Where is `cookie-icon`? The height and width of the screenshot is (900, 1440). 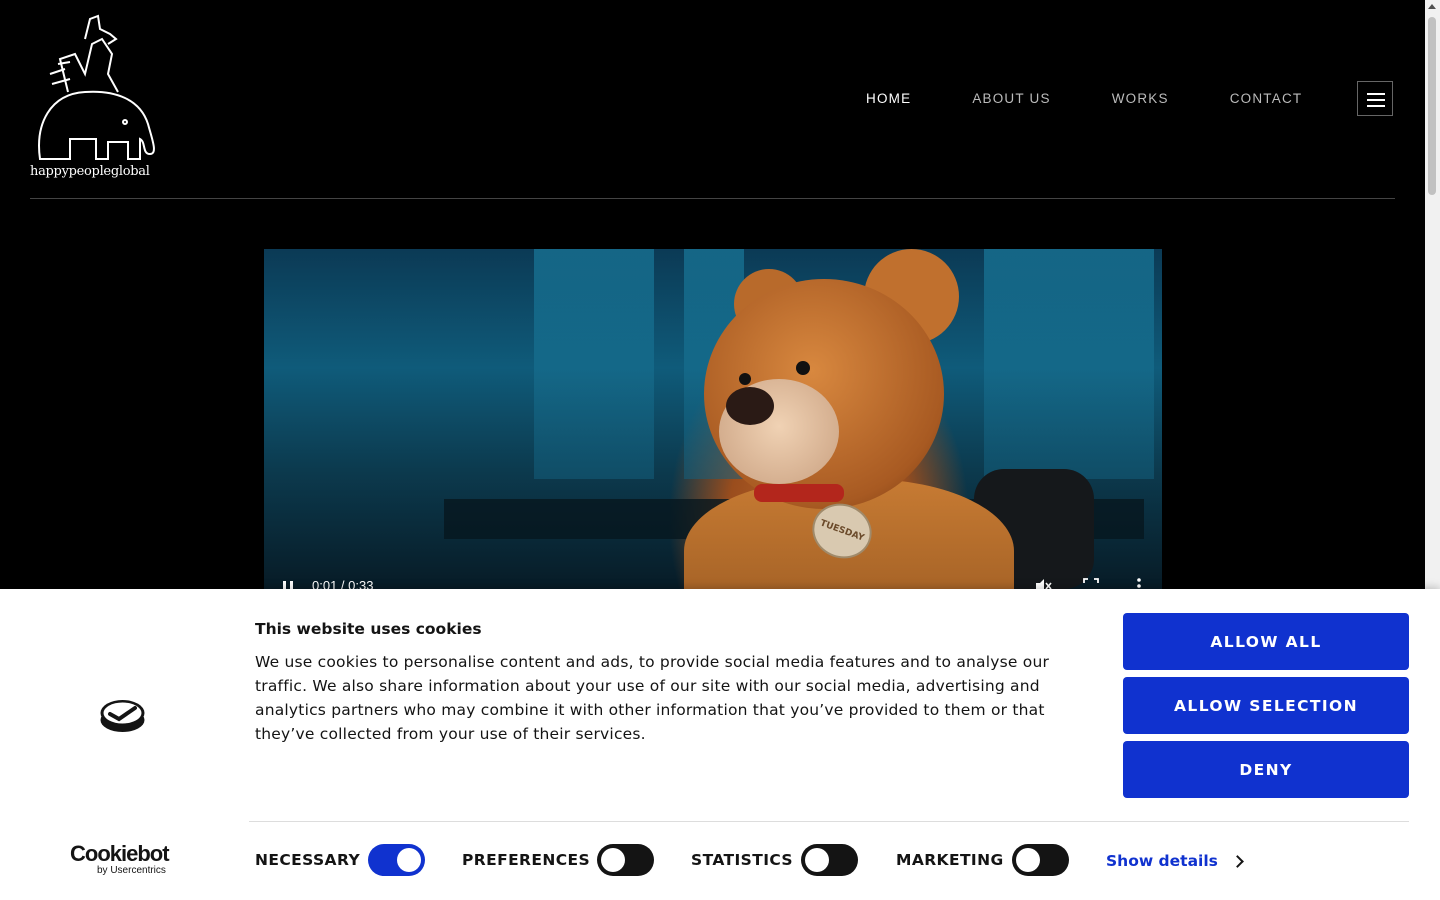 cookie-icon is located at coordinates (122, 716).